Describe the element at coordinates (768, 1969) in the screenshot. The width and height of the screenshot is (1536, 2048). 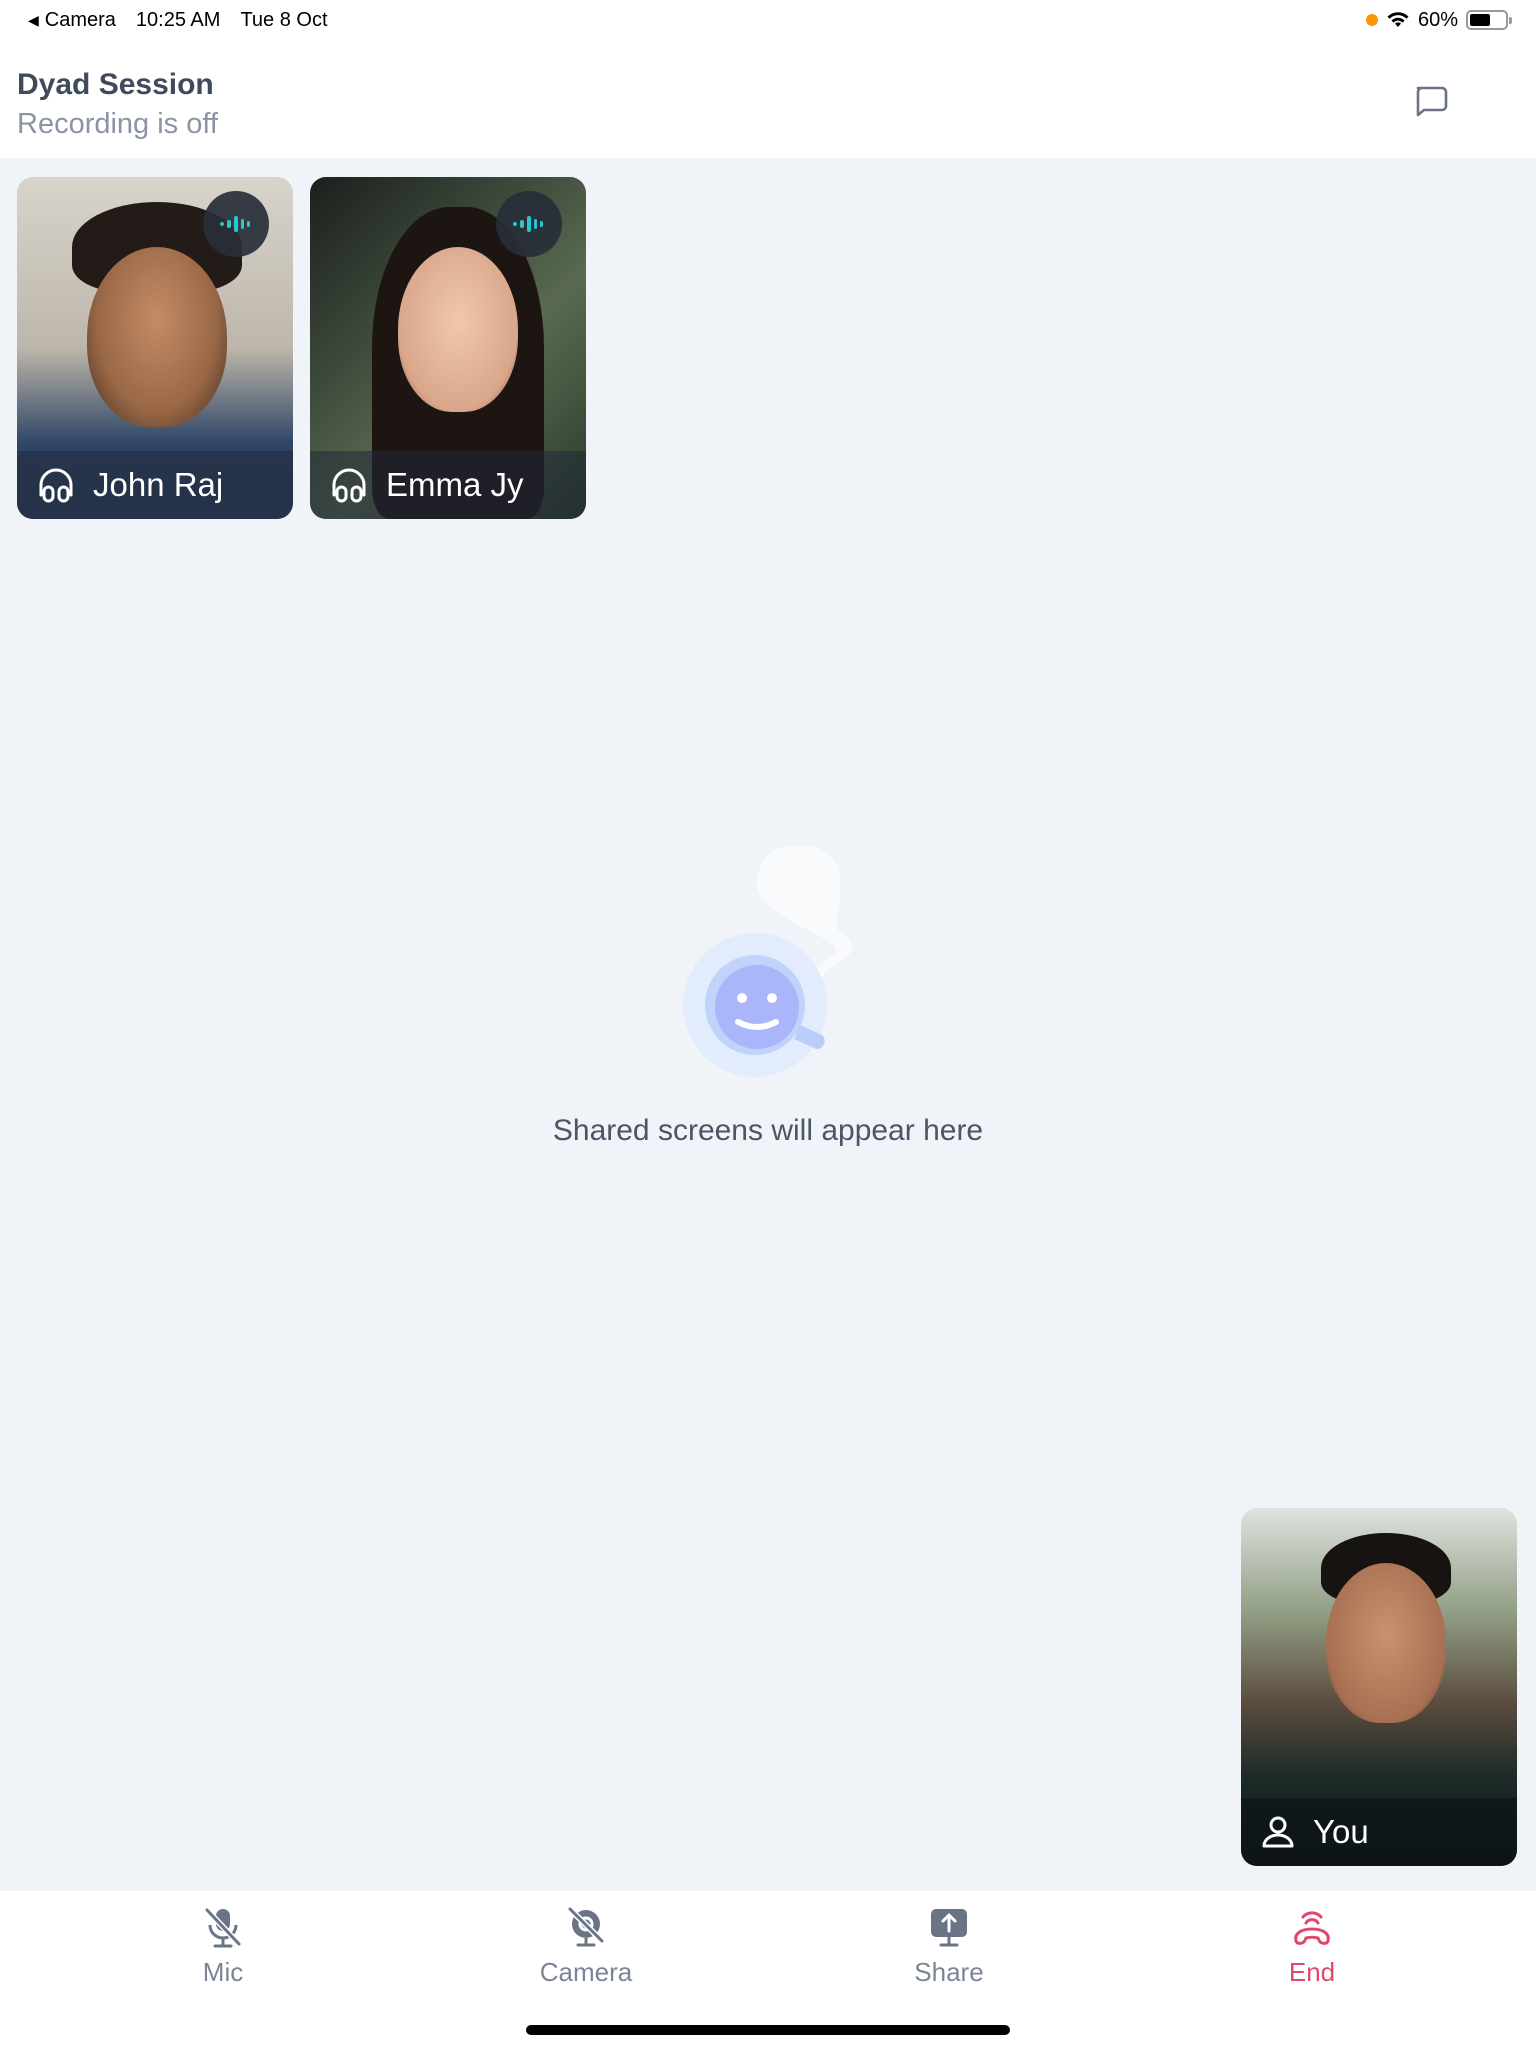
I see `call-toolbar: Mic Camera Share End` at that location.